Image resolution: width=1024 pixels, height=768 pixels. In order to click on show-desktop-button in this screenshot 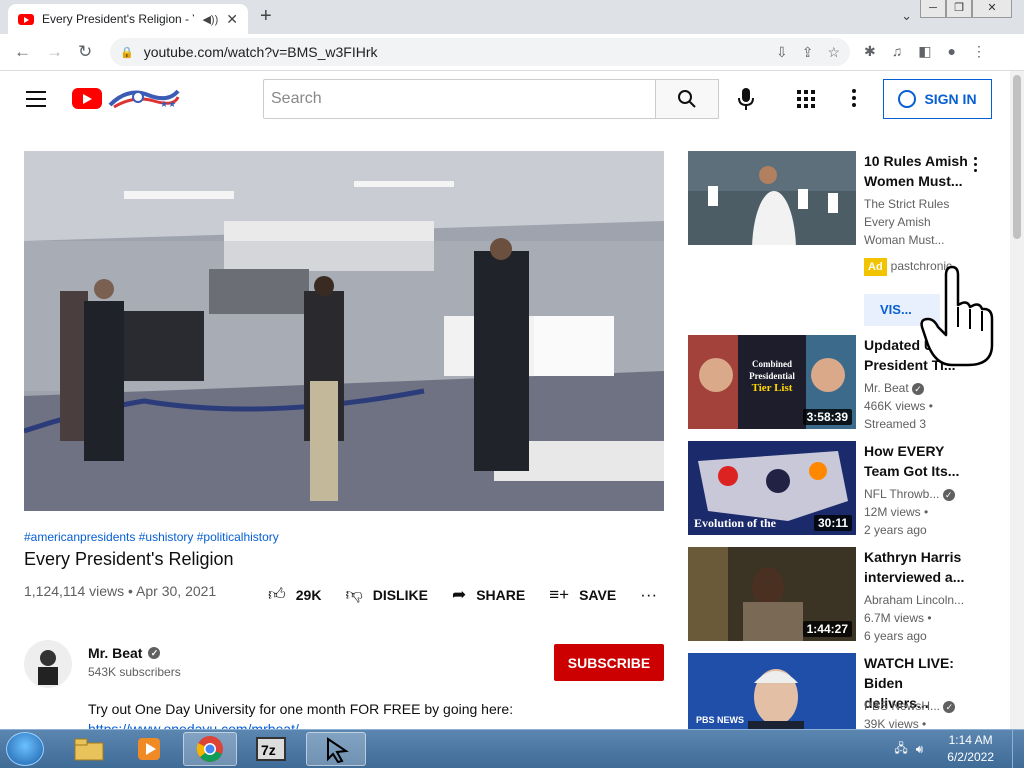, I will do `click(1018, 749)`.